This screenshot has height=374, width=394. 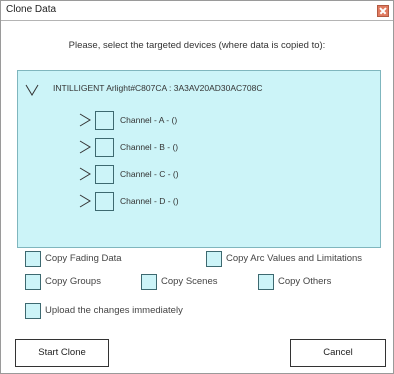 I want to click on copy-fading-data-checkbox, so click(x=33, y=259).